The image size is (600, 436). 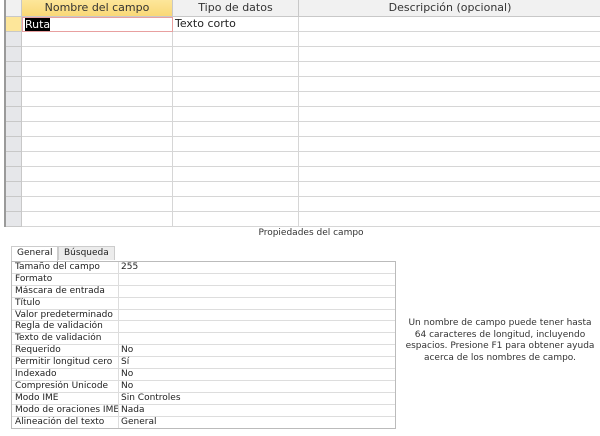 What do you see at coordinates (257, 267) in the screenshot?
I see `property-value: 255` at bounding box center [257, 267].